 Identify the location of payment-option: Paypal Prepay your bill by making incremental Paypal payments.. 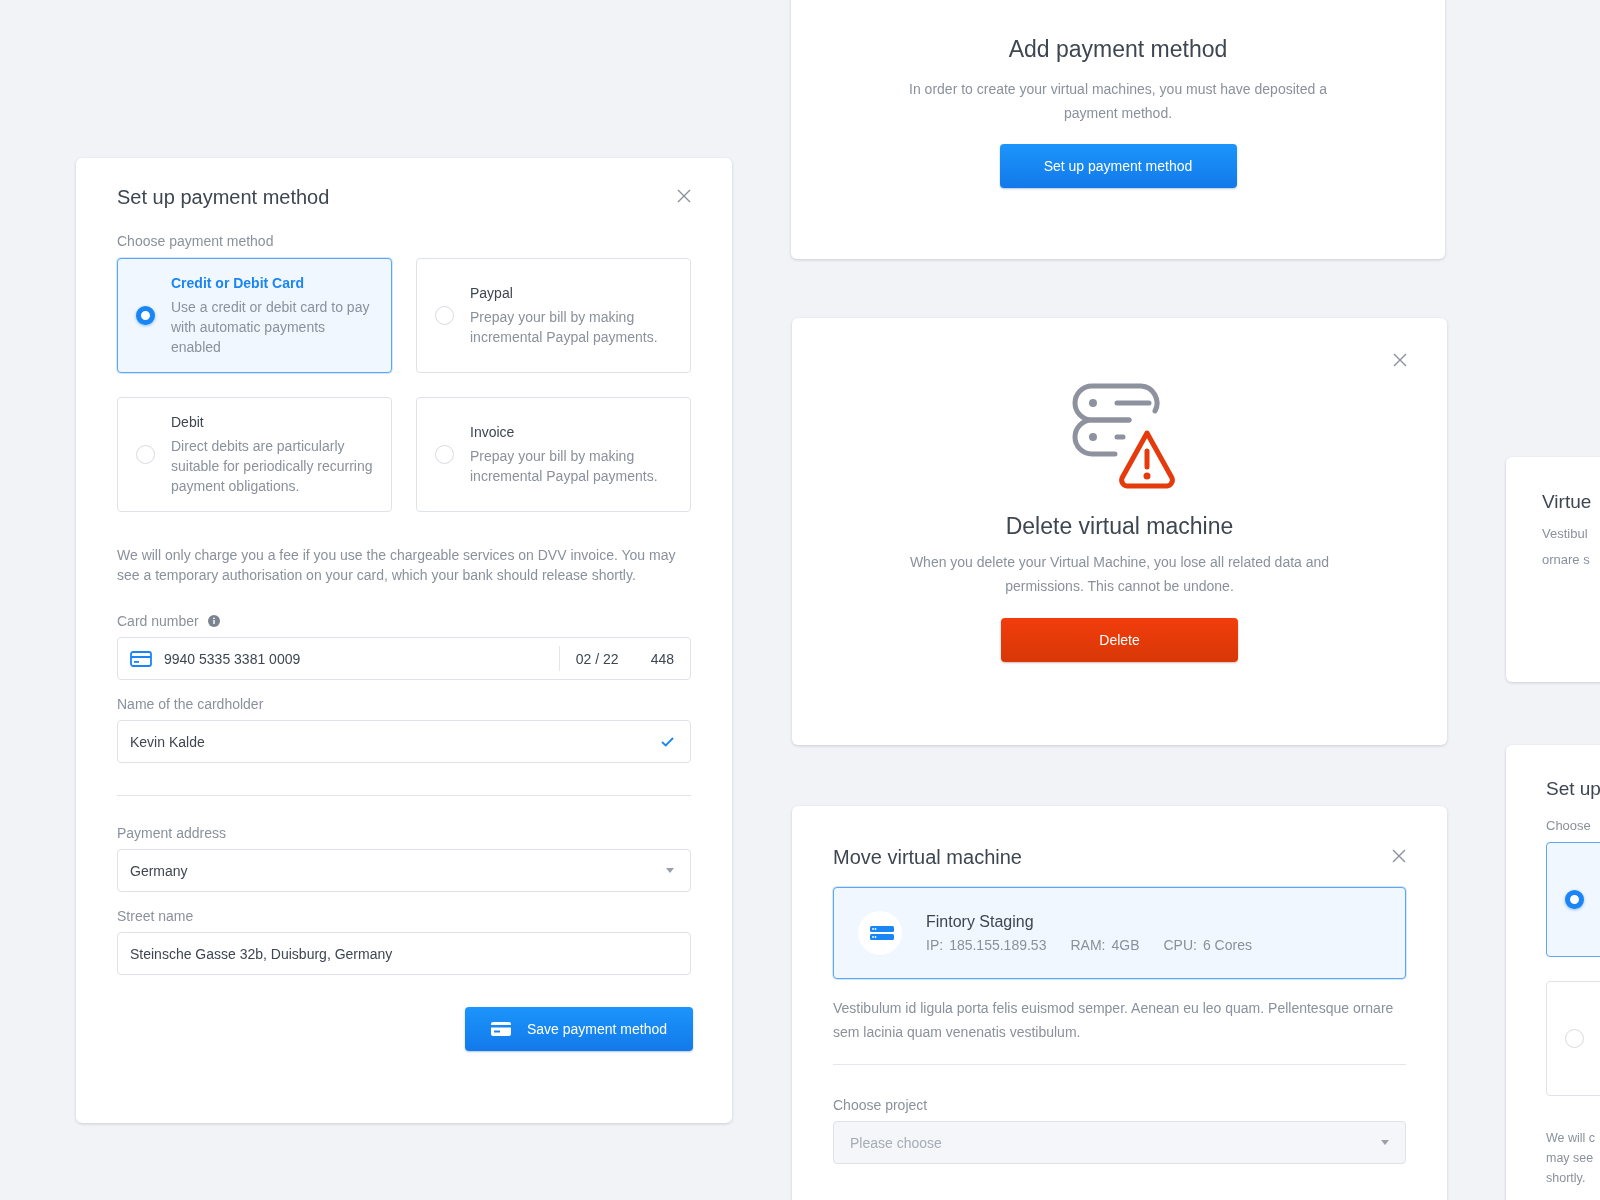
(553, 315).